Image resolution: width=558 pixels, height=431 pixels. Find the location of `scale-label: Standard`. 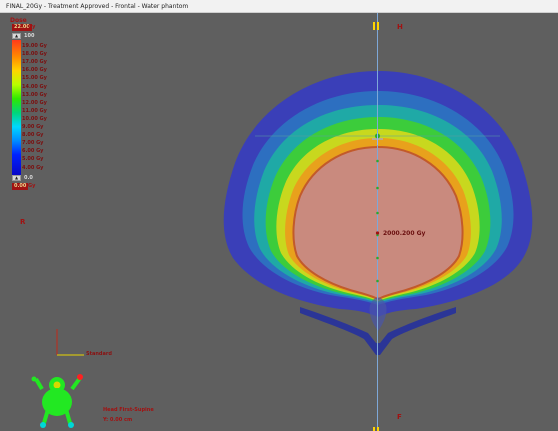

scale-label: Standard is located at coordinates (99, 354).